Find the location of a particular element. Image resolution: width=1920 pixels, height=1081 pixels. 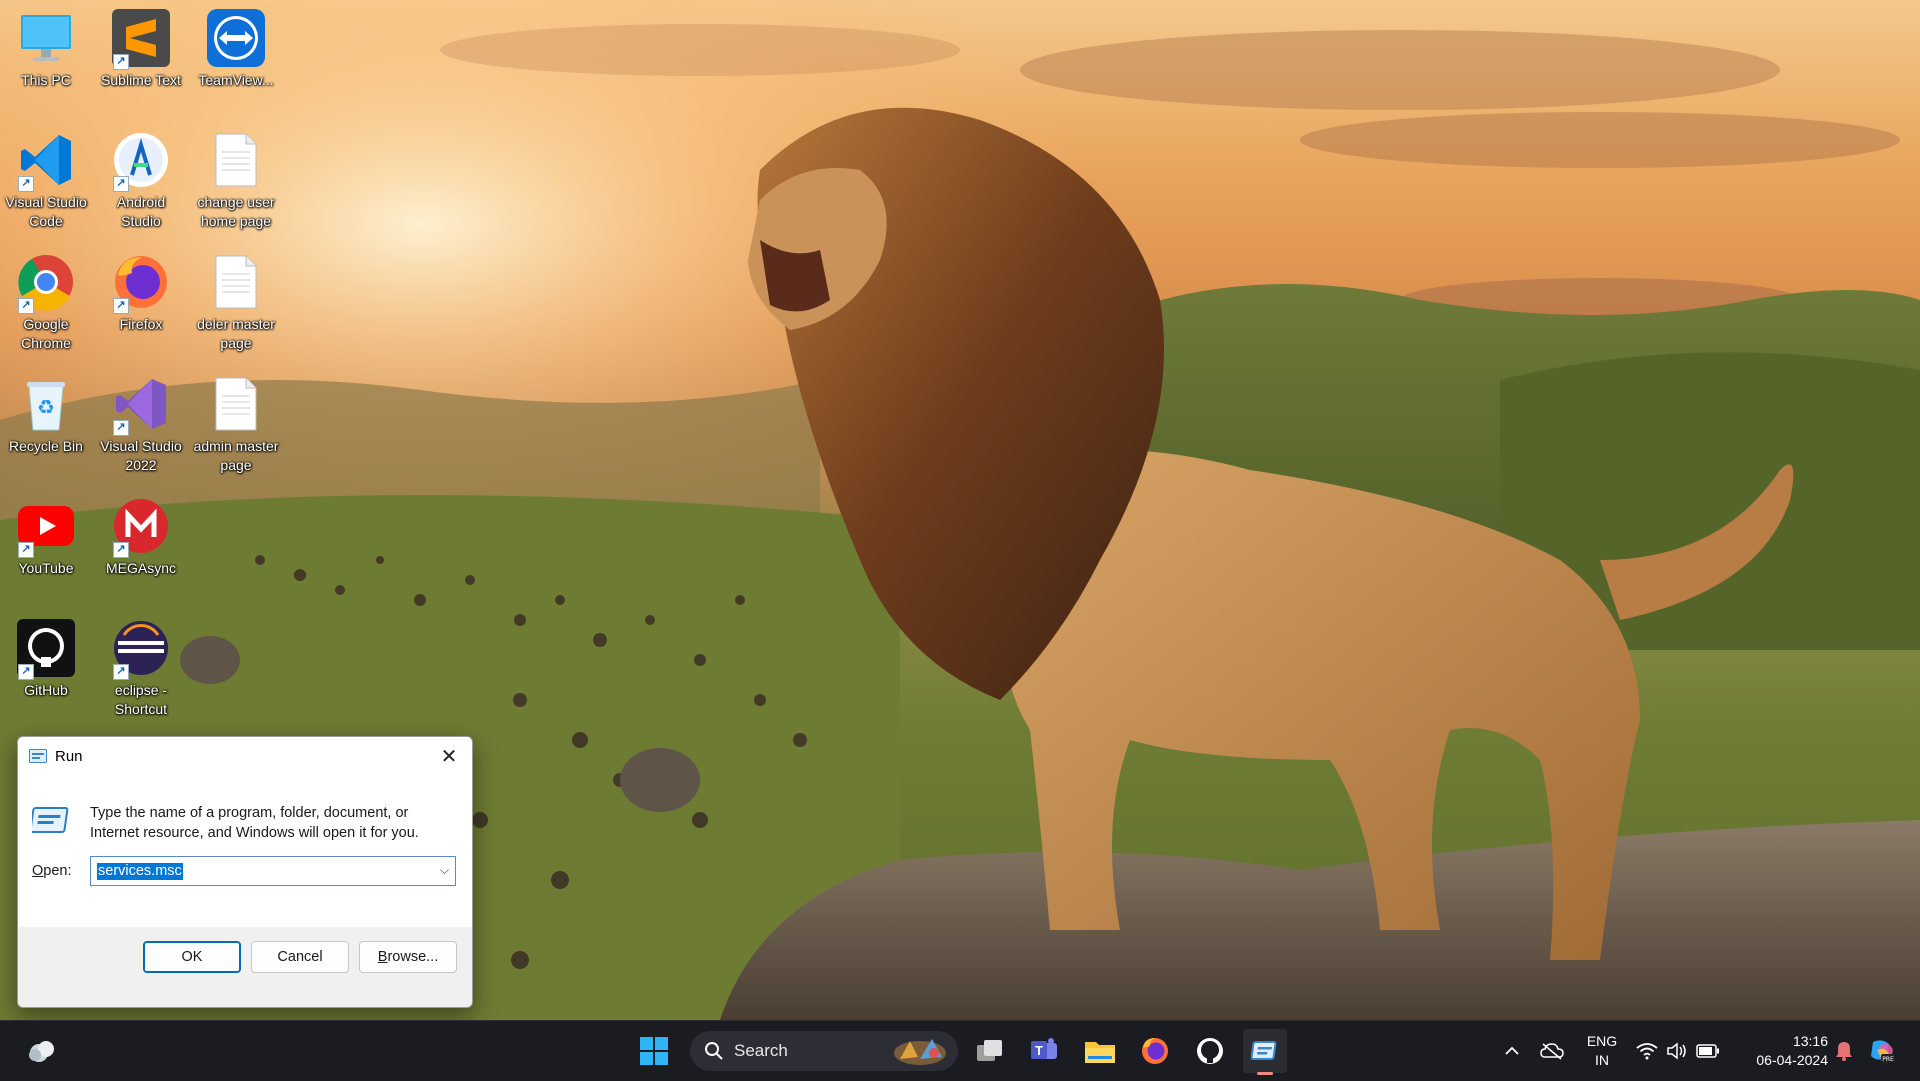

copilot-icon: PRE is located at coordinates (1883, 1051).